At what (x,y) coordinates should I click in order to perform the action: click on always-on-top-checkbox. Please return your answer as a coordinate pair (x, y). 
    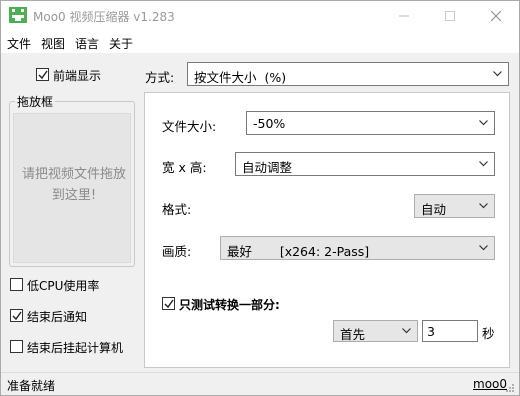
    Looking at the image, I should click on (42, 74).